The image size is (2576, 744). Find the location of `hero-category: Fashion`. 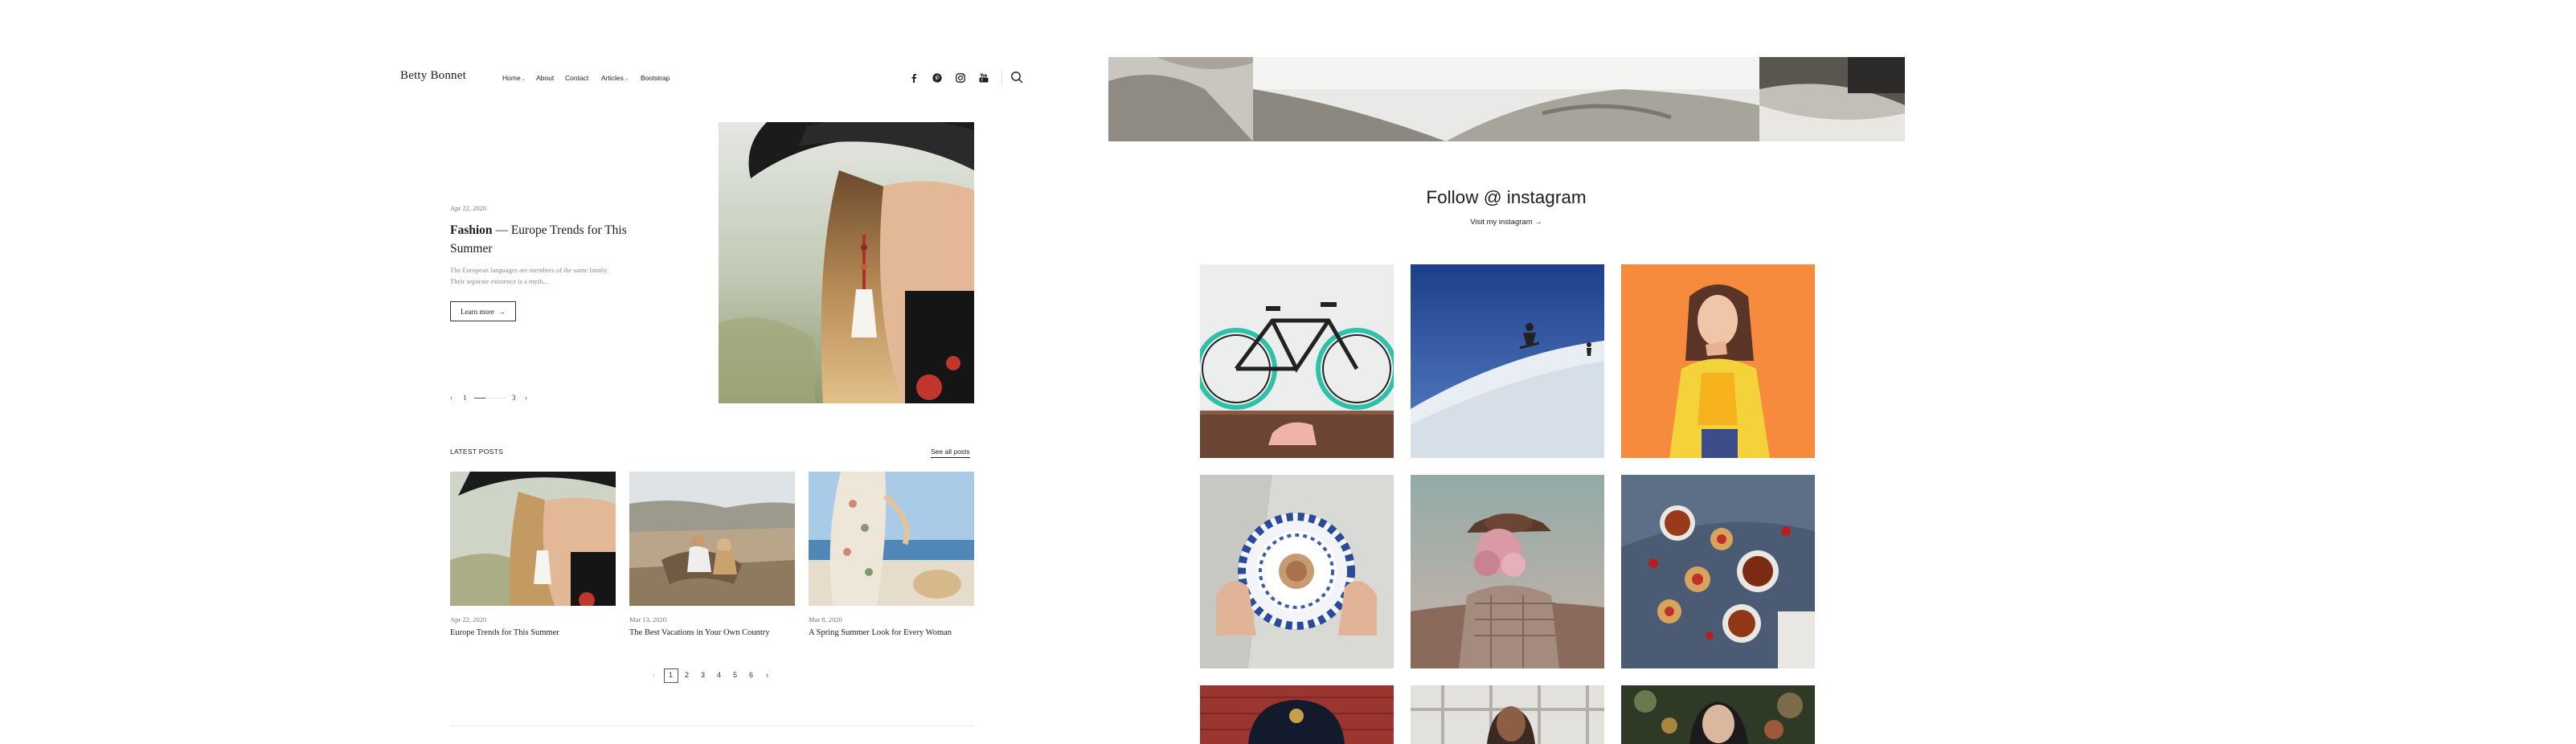

hero-category: Fashion is located at coordinates (471, 230).